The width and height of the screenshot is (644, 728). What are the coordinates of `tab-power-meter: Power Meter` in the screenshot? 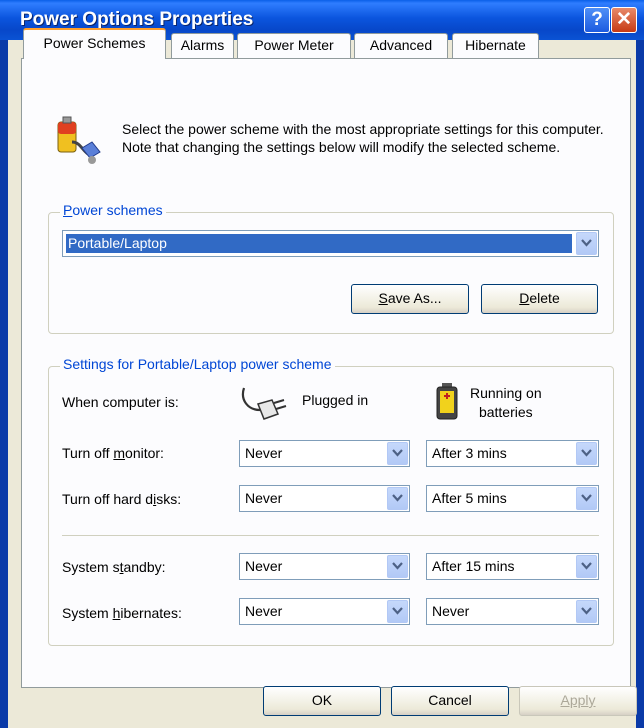 It's located at (294, 45).